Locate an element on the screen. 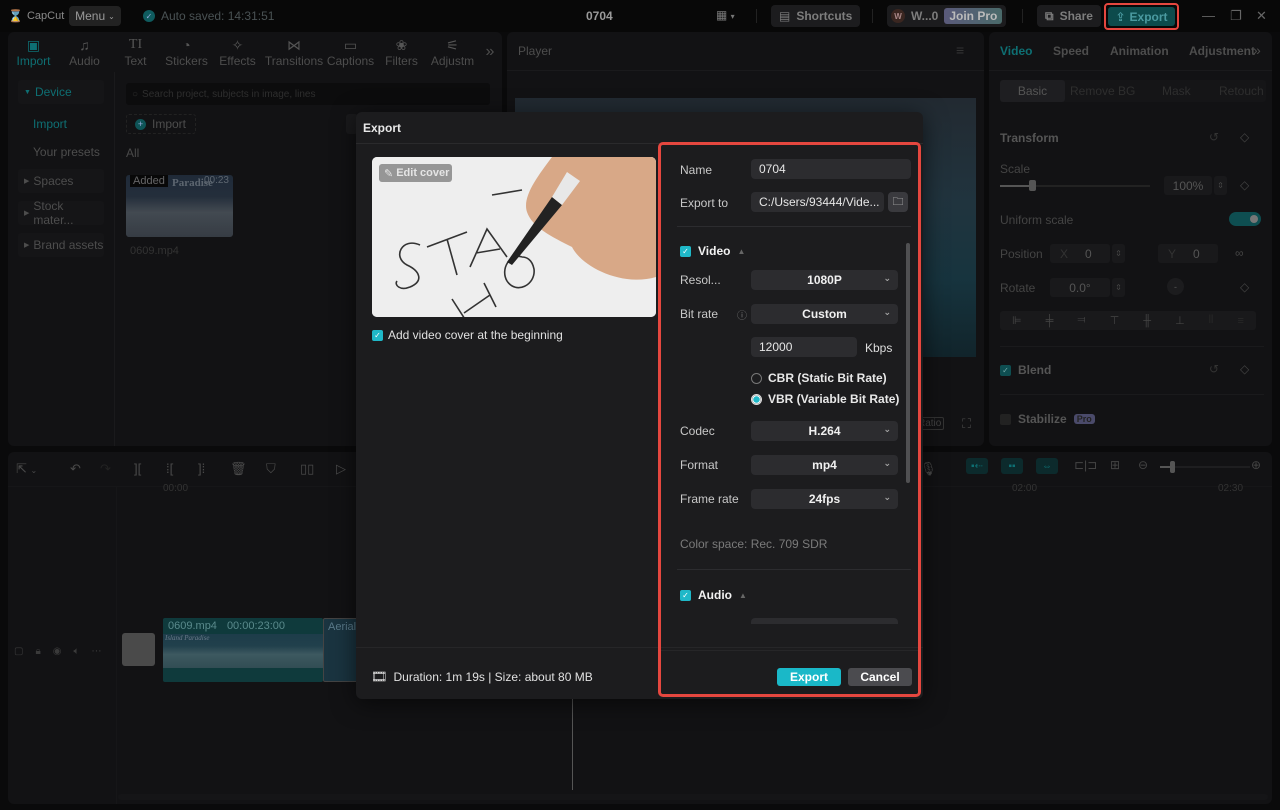 The height and width of the screenshot is (810, 1280). name-input: 0704 is located at coordinates (831, 169).